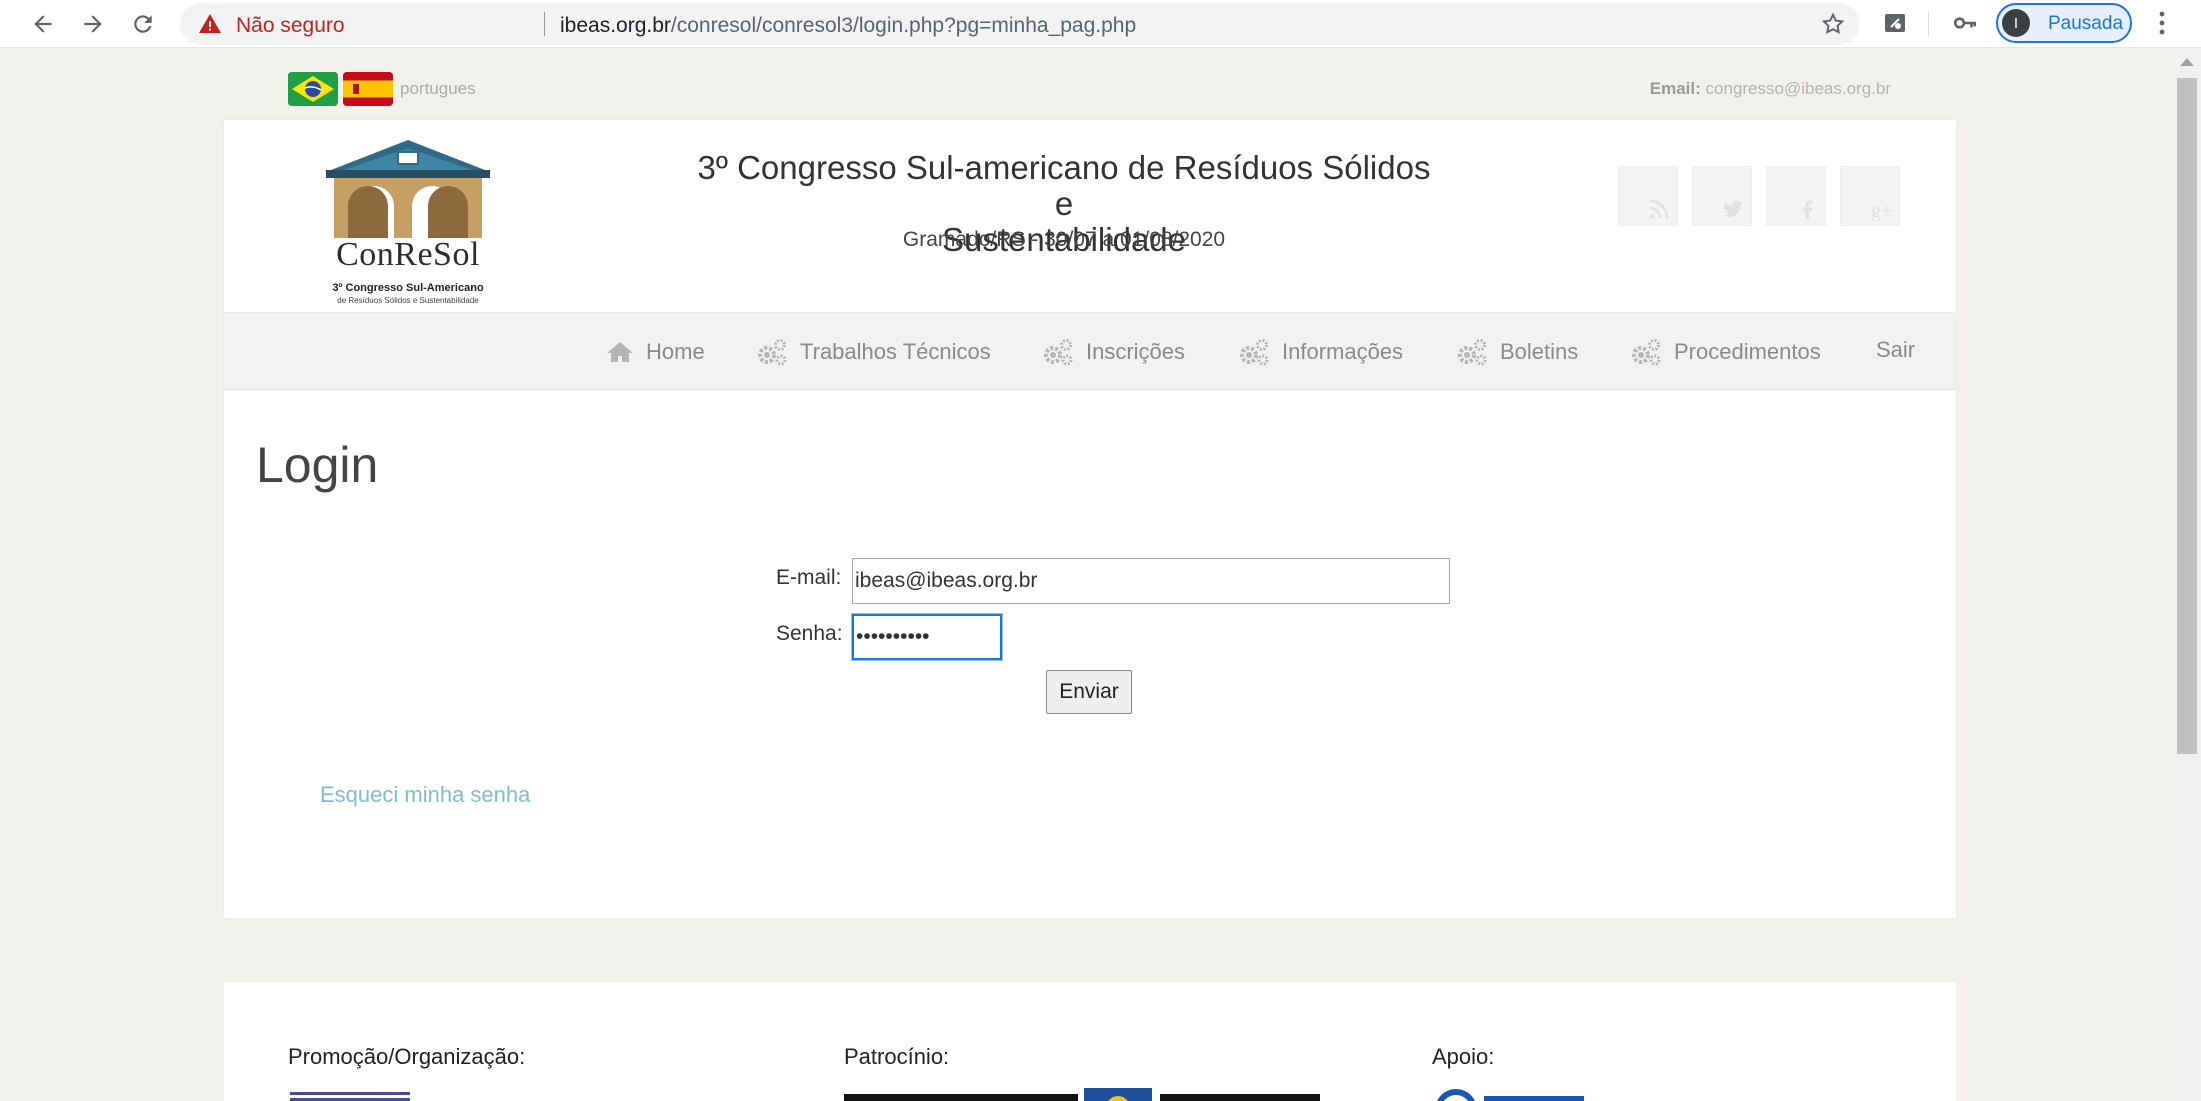 The width and height of the screenshot is (2201, 1101). I want to click on promotion-label: Promoção/Organização:, so click(407, 1056).